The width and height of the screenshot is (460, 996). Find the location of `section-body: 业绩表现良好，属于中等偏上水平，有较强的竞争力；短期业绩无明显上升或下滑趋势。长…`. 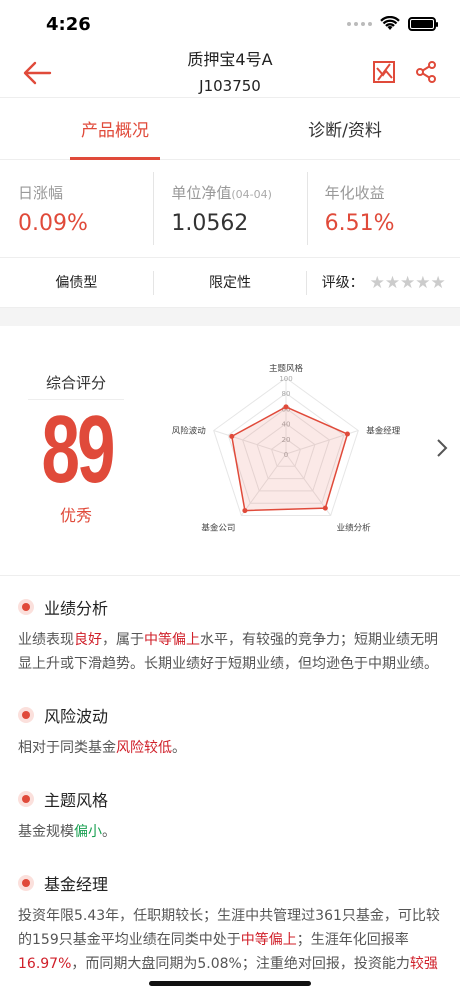

section-body: 业绩表现良好，属于中等偏上水平，有较强的竞争力；短期业绩无明显上升或下滑趋势。长… is located at coordinates (230, 652).